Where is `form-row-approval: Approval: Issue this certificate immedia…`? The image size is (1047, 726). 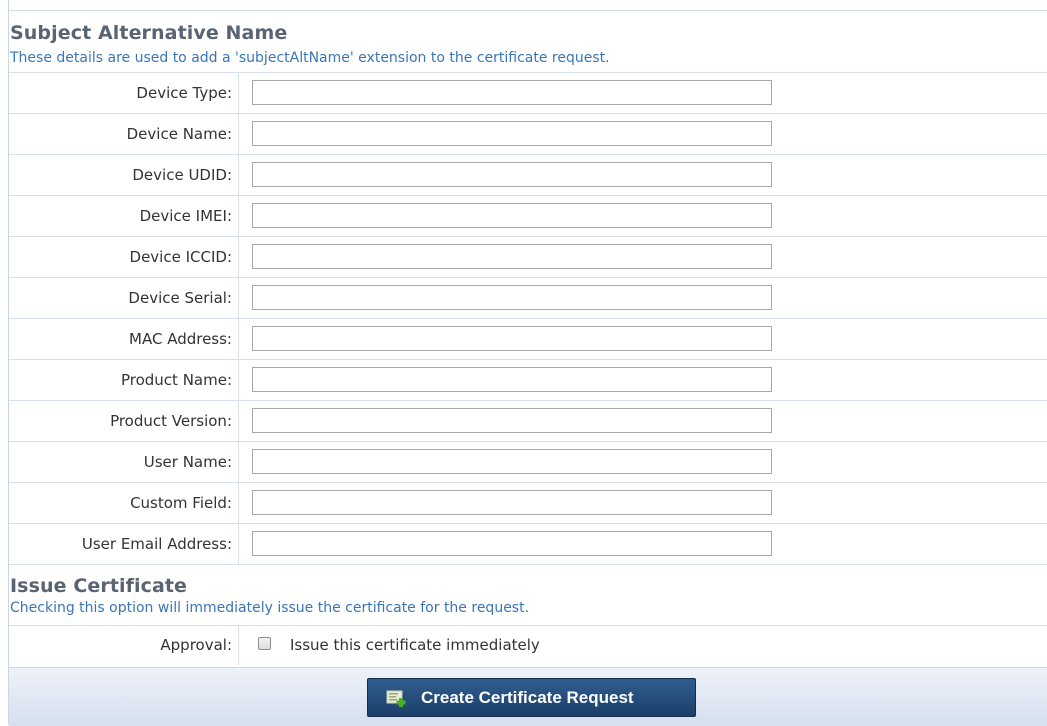
form-row-approval: Approval: Issue this certificate immedia… is located at coordinates (528, 645).